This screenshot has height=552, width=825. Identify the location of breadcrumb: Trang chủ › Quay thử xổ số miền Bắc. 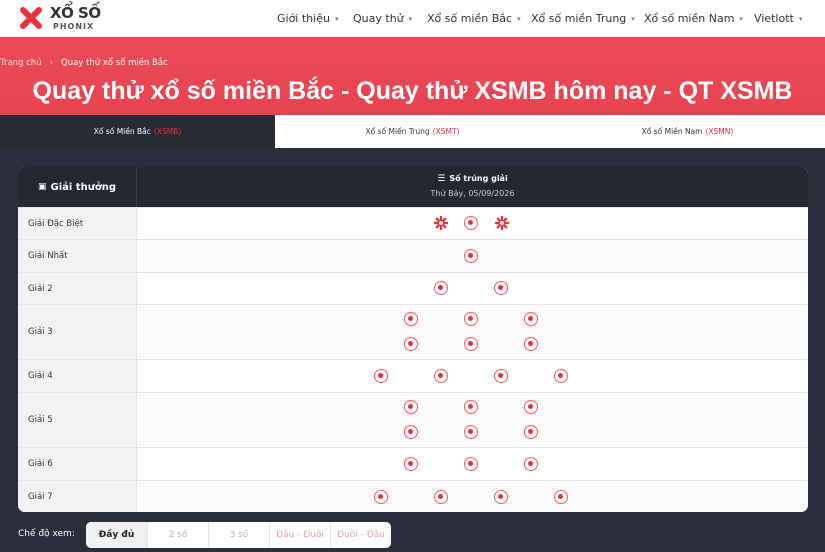
(84, 63).